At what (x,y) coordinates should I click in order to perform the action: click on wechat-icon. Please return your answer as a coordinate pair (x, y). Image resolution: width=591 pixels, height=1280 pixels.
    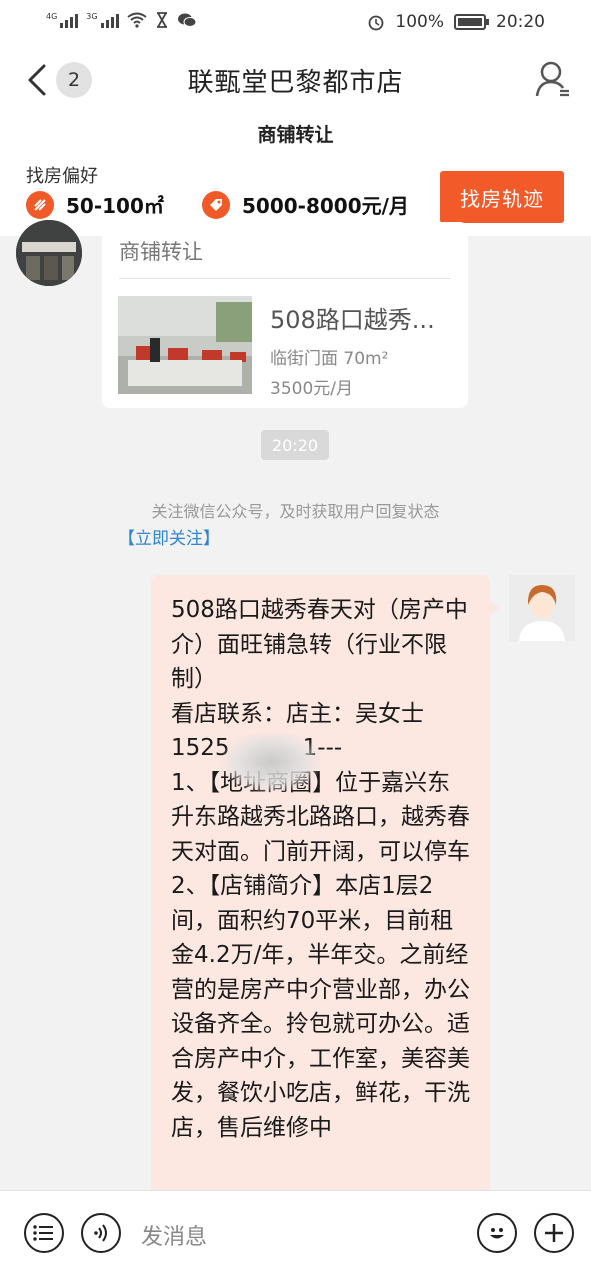
    Looking at the image, I should click on (187, 20).